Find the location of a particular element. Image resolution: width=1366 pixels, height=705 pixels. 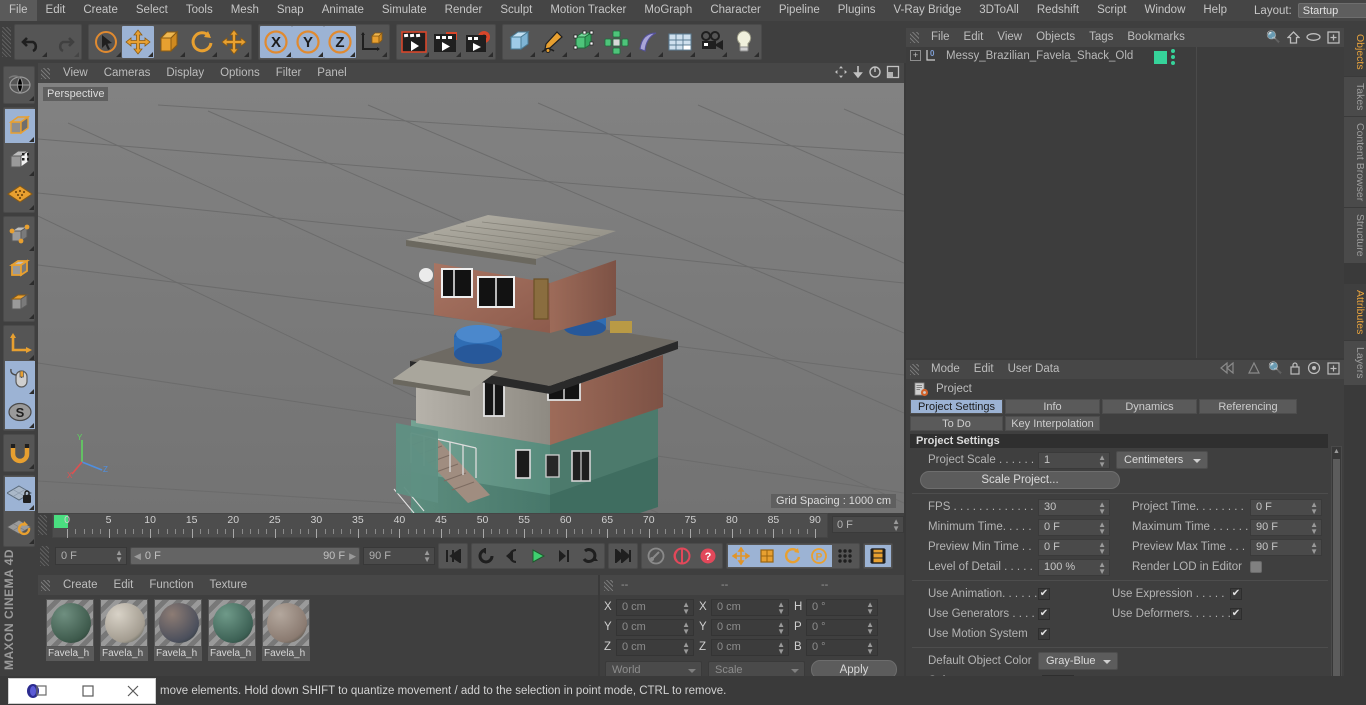

attribute-scrollbar: ▲ ▼ is located at coordinates (1336, 573).